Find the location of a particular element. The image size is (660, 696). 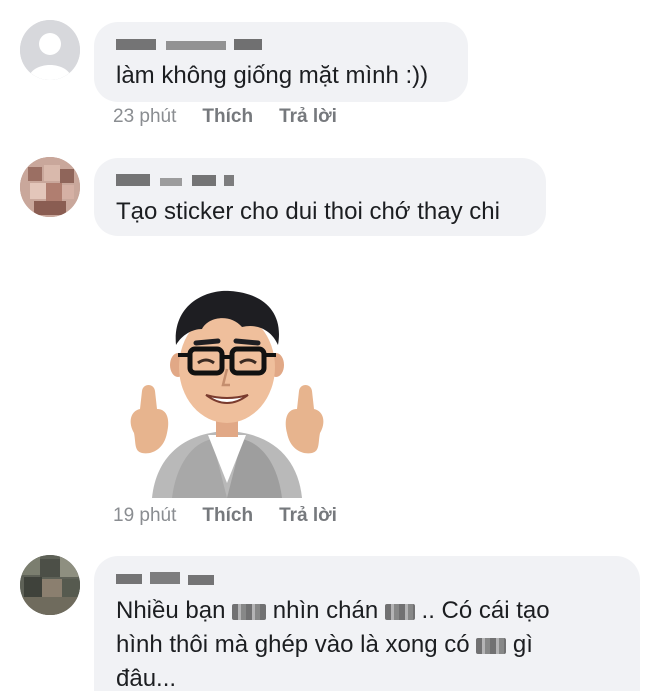

comment-meta: 19 phút Thích Trả lời is located at coordinates (225, 516).